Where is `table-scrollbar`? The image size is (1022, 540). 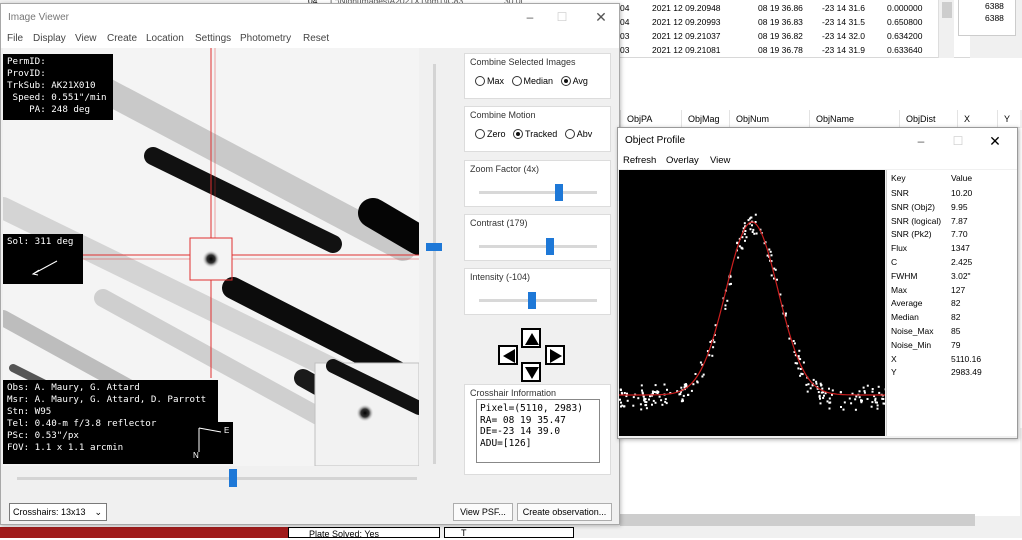 table-scrollbar is located at coordinates (946, 29).